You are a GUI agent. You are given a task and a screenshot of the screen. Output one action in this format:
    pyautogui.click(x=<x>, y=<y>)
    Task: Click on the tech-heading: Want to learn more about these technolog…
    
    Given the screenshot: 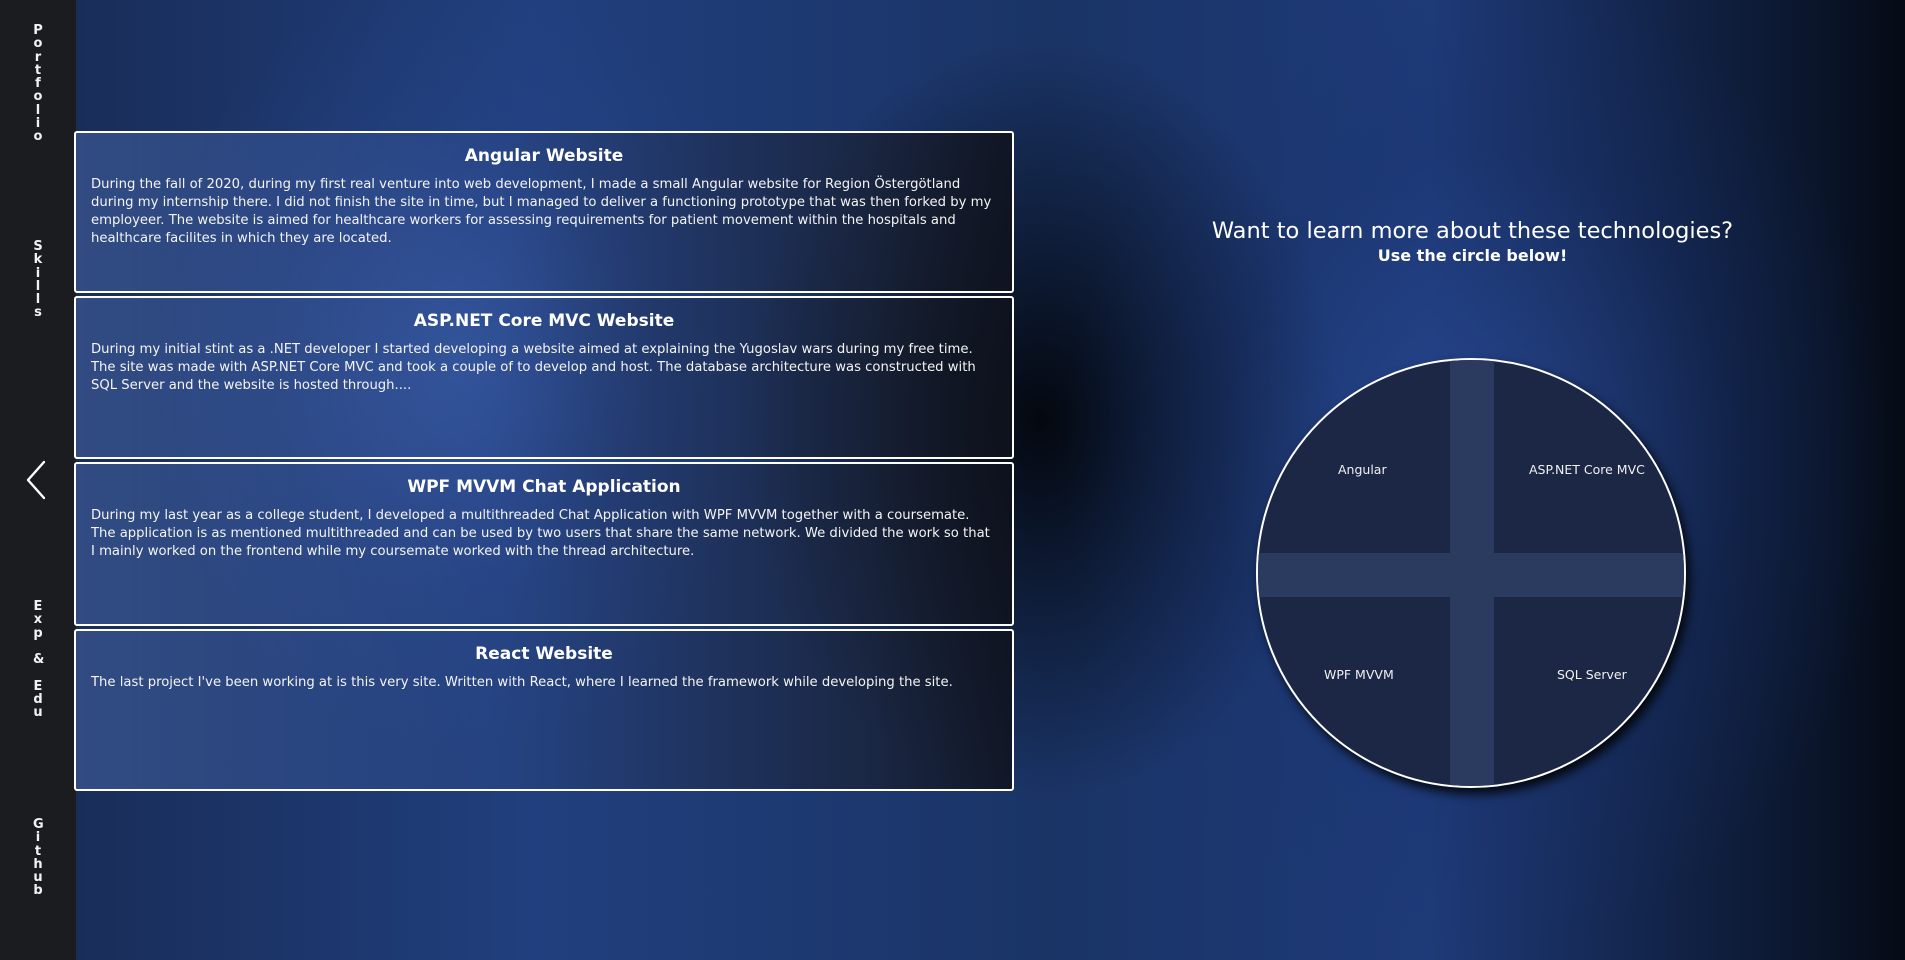 What is the action you would take?
    pyautogui.click(x=1472, y=231)
    